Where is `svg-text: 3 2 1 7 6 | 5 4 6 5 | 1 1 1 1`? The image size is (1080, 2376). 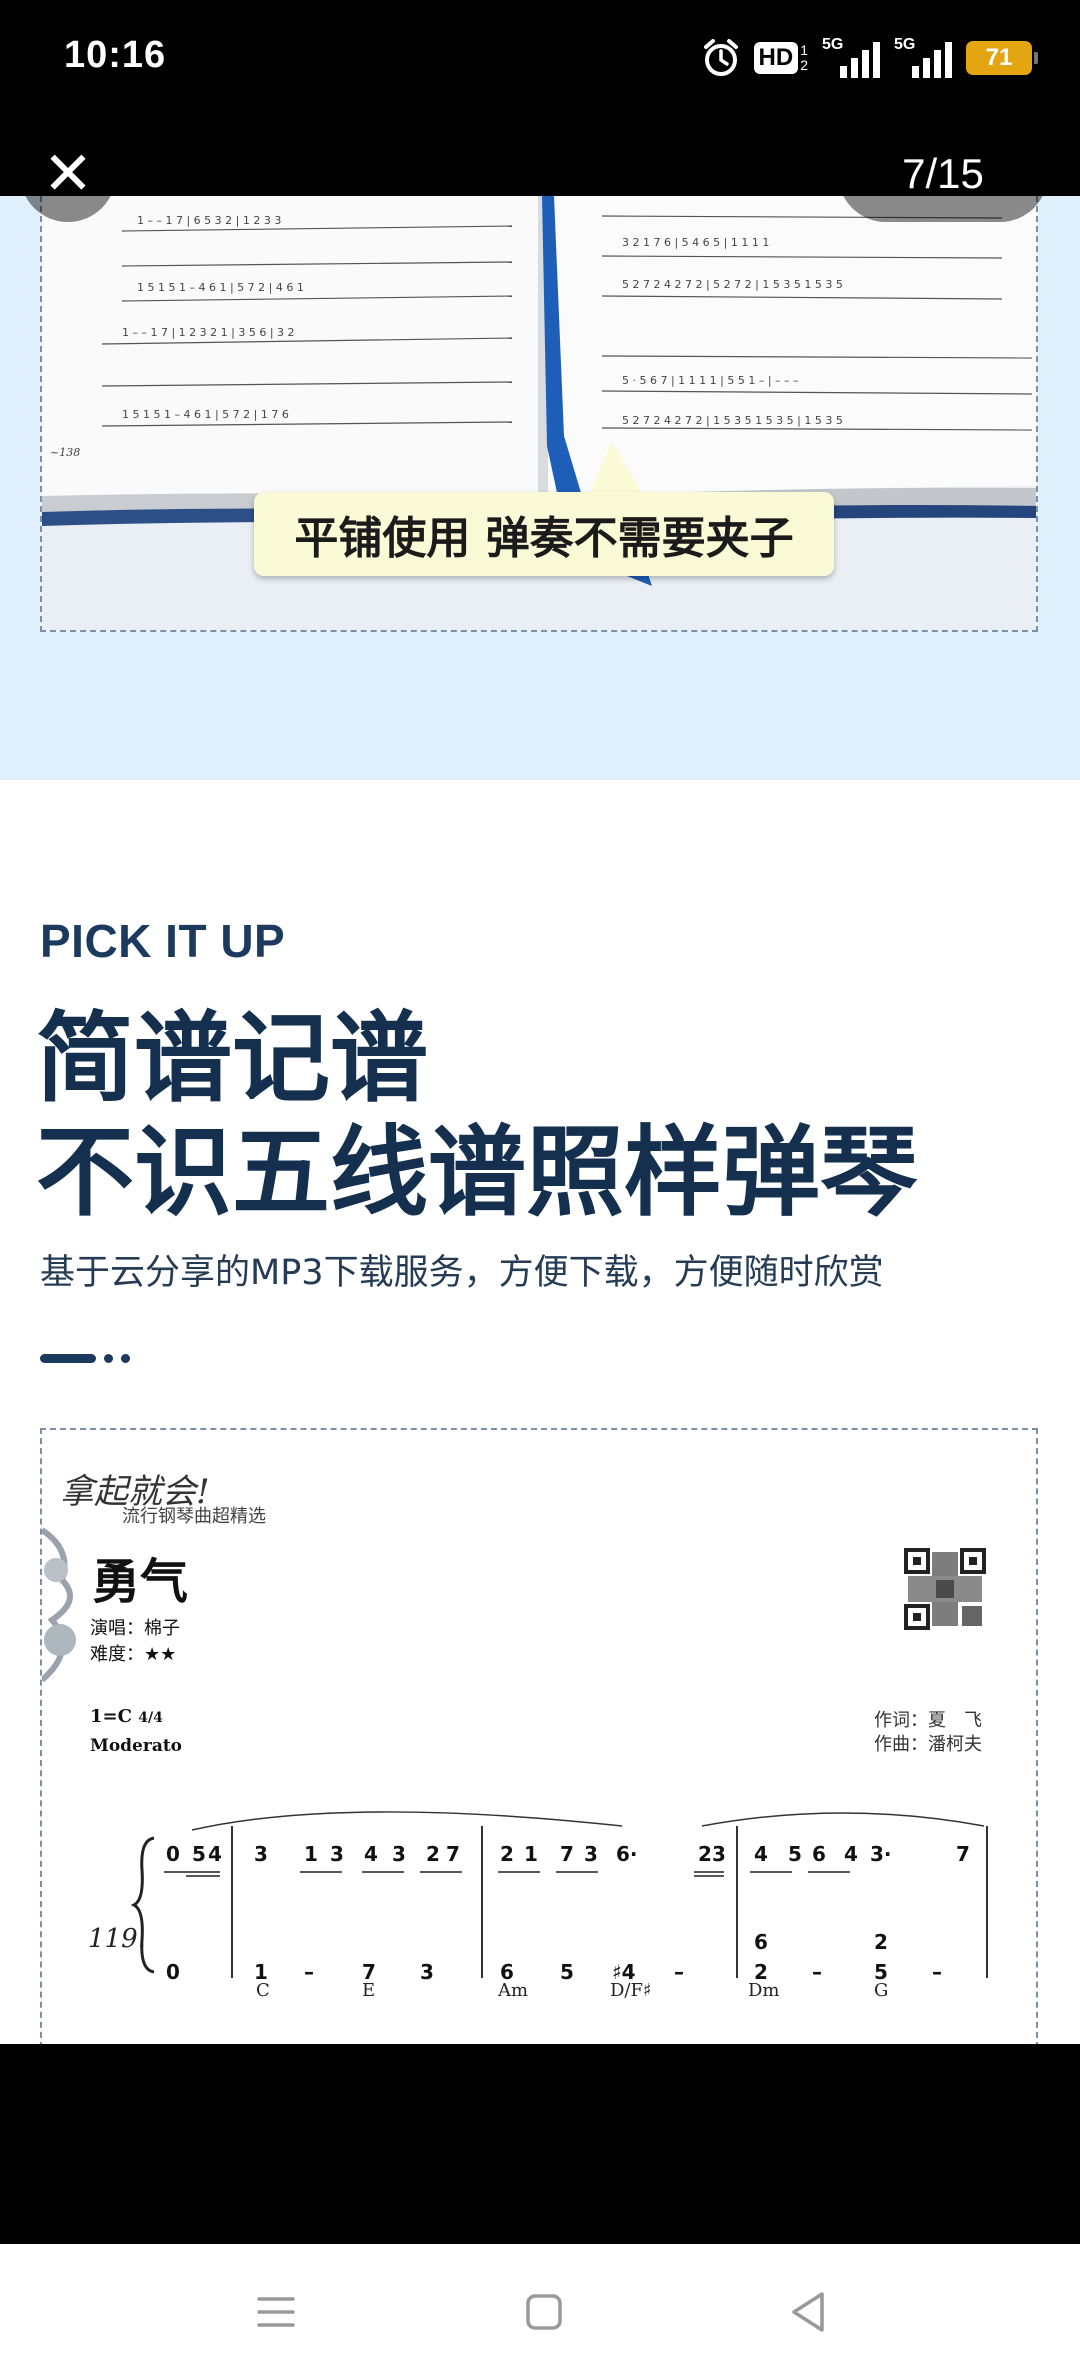 svg-text: 3 2 1 7 6 | 5 4 6 5 | 1 1 1 1 is located at coordinates (695, 242).